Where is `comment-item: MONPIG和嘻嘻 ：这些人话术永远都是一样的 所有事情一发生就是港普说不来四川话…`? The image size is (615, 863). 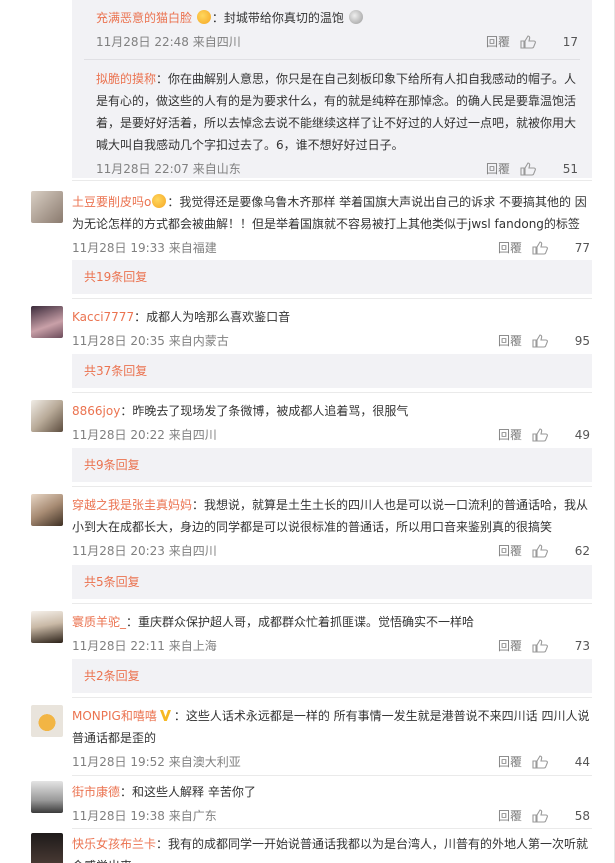
comment-item: MONPIG和嘻嘻 ：这些人话术永远都是一样的 所有事情一发生就是港普说不来四川话… is located at coordinates (307, 738).